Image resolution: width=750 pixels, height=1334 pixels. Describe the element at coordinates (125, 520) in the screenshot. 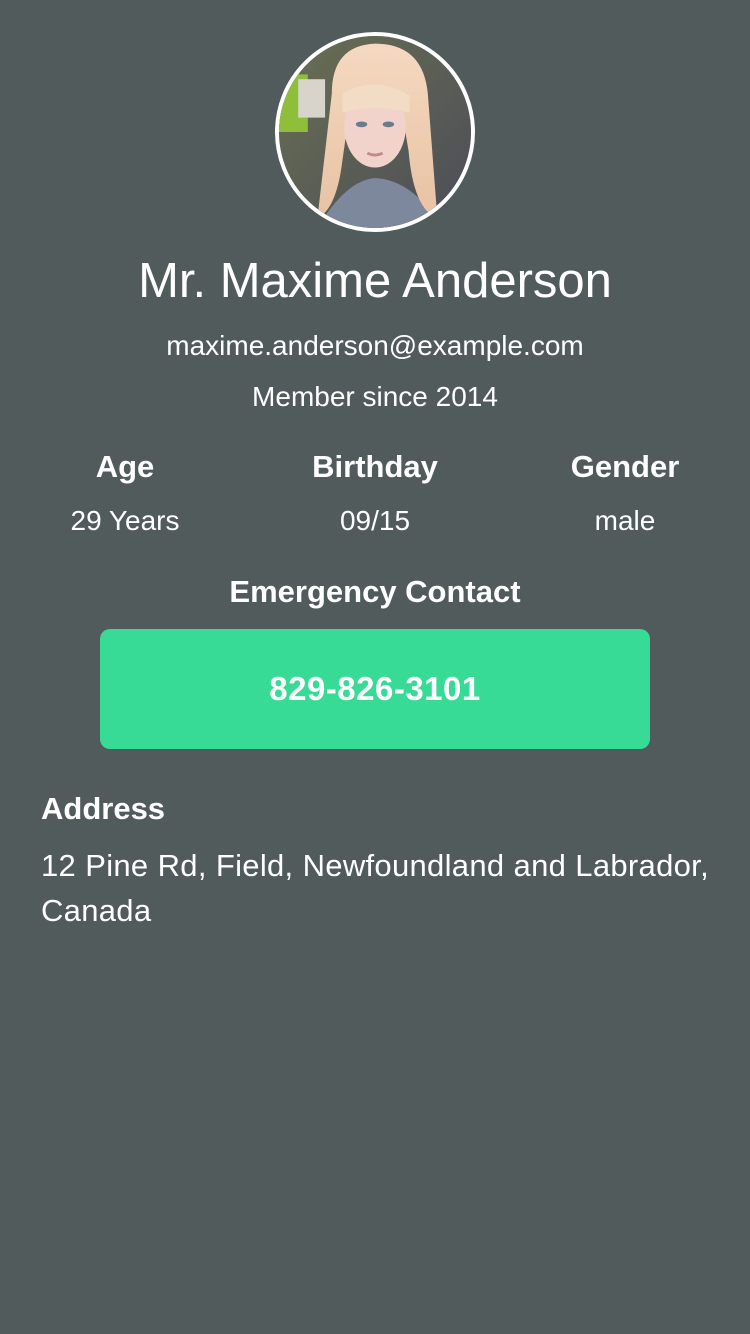

I see `stat-value: 29 Years` at that location.